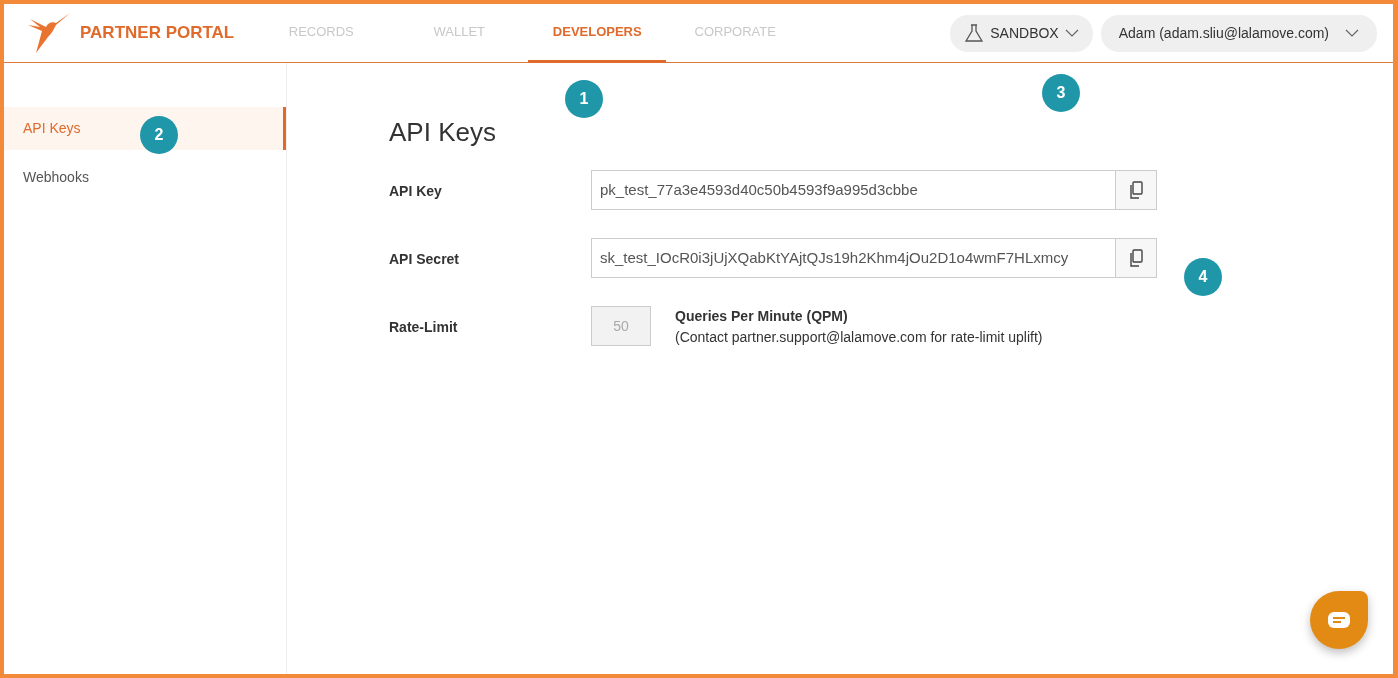  What do you see at coordinates (145, 177) in the screenshot?
I see `sidebar-item: Webhooks` at bounding box center [145, 177].